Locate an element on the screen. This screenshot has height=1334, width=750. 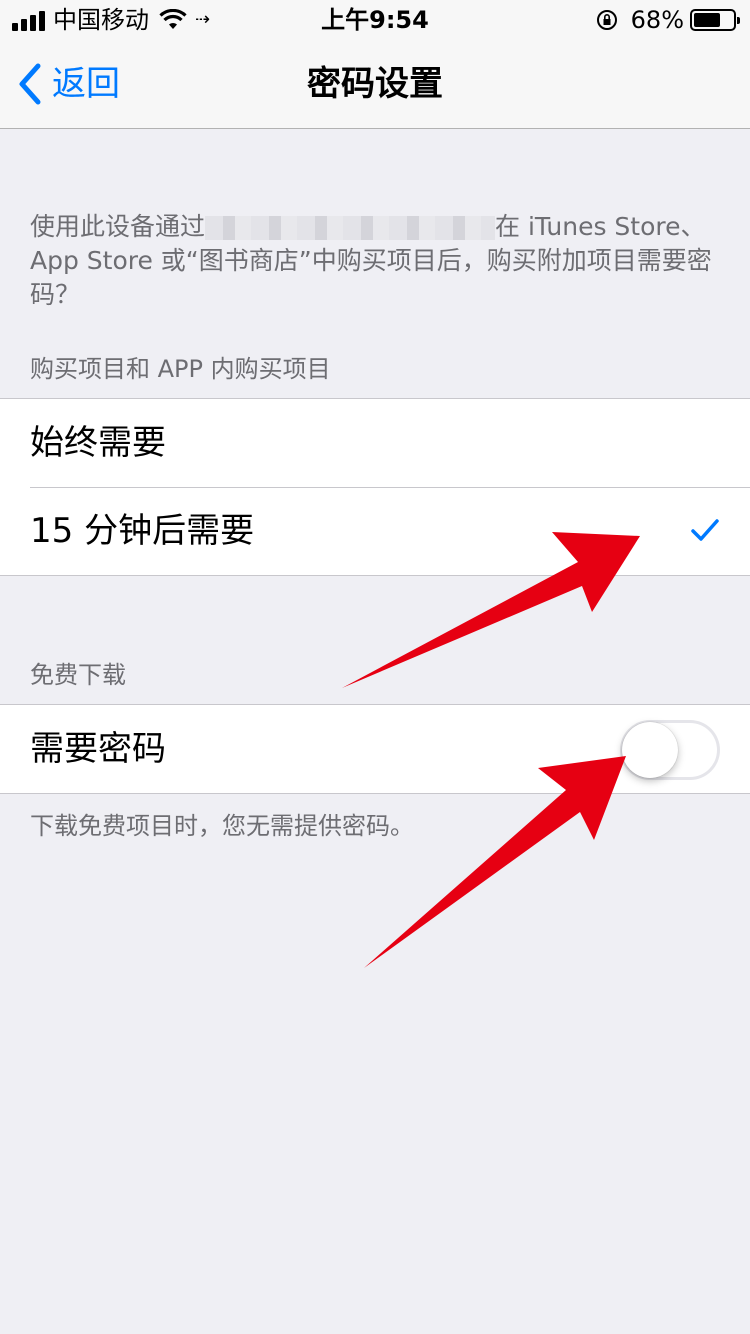
description-start: 使用此设备通过 is located at coordinates (118, 226).